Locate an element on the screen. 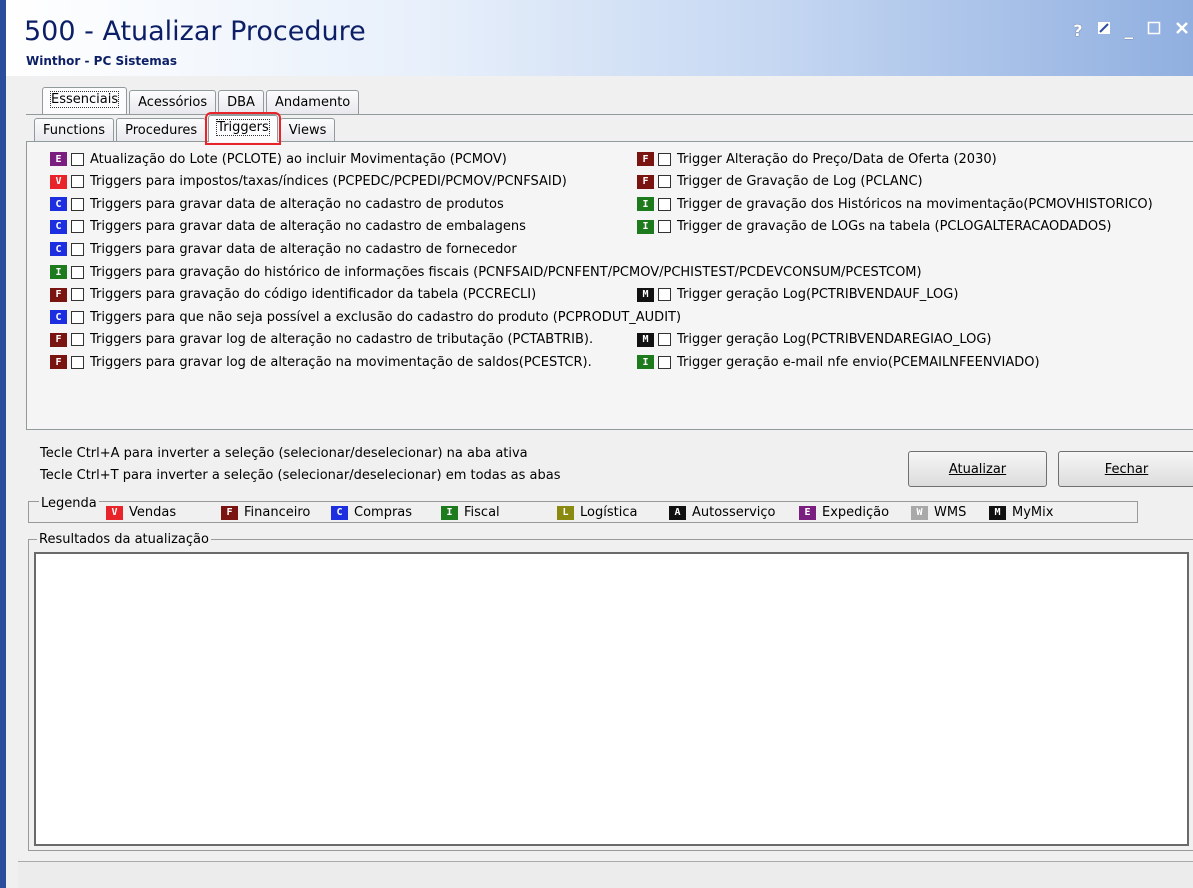 The image size is (1193, 888). legend-badge-icon: I is located at coordinates (449, 512).